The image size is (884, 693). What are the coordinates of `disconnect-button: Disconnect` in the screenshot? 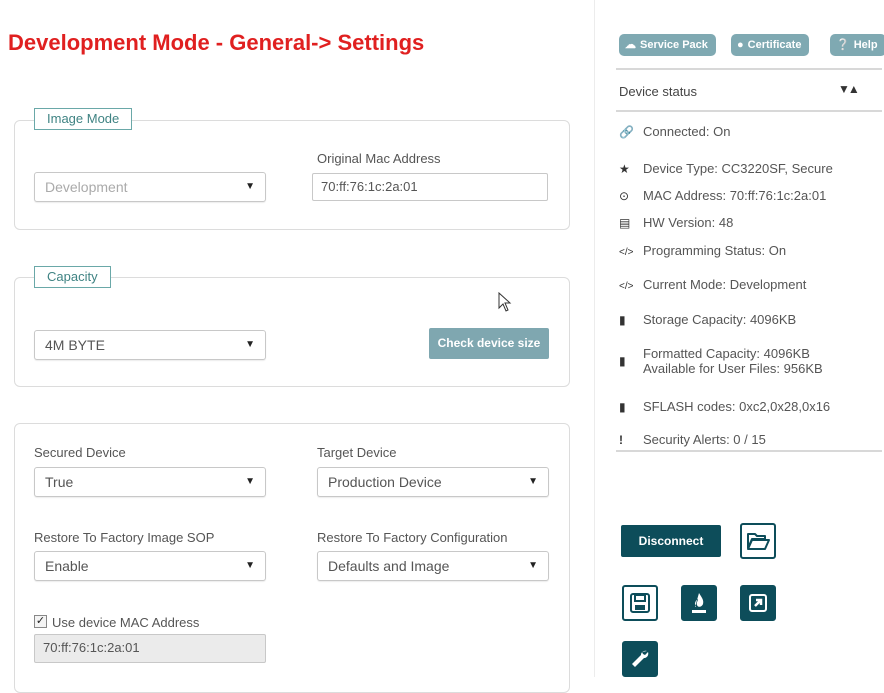 It's located at (671, 541).